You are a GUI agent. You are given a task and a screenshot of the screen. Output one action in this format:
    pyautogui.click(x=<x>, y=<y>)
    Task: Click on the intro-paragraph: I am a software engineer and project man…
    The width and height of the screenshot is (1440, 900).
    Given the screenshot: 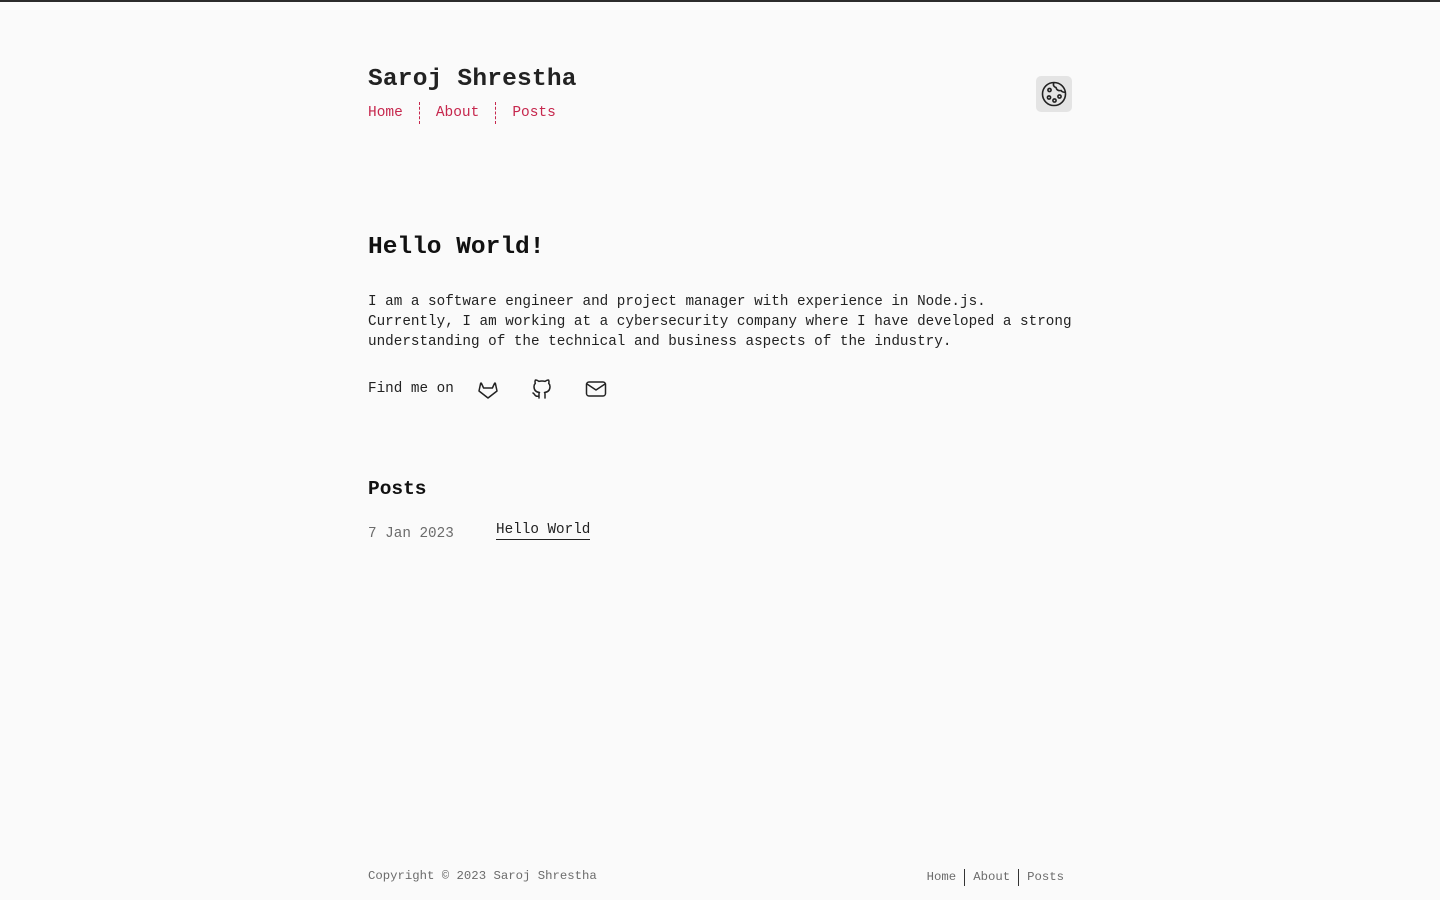 What is the action you would take?
    pyautogui.click(x=720, y=322)
    